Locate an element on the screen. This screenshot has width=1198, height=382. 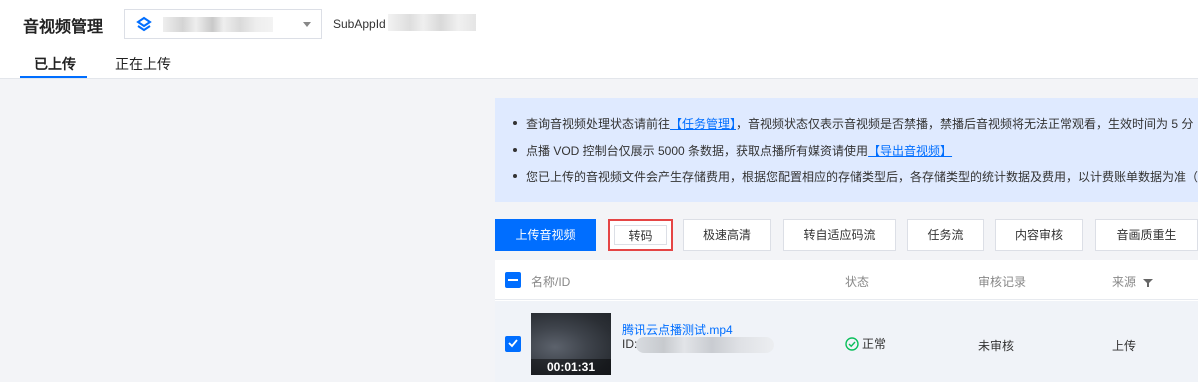
minus-icon is located at coordinates (513, 280).